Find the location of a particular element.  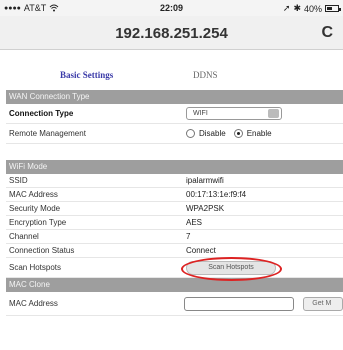

connection-status-value: Connect is located at coordinates (201, 250).